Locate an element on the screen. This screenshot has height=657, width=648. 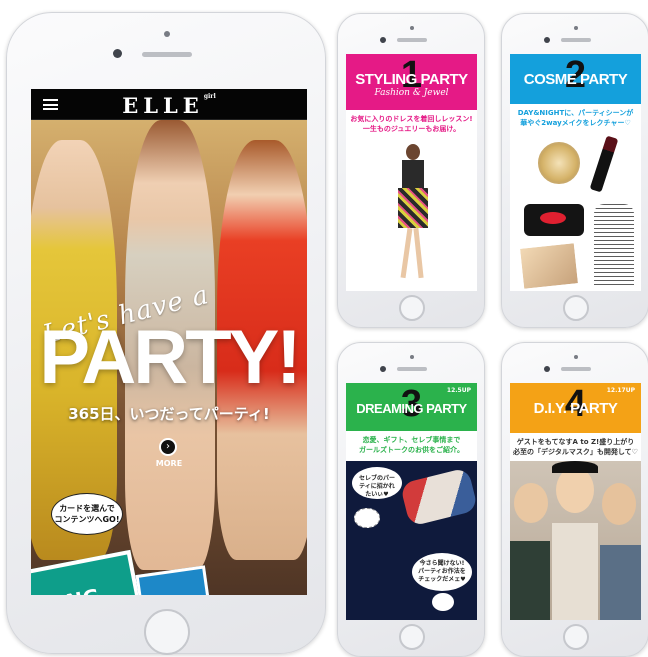
card-header: 12.17UP 4 D.I.Y. PARTY is located at coordinates (575, 408).